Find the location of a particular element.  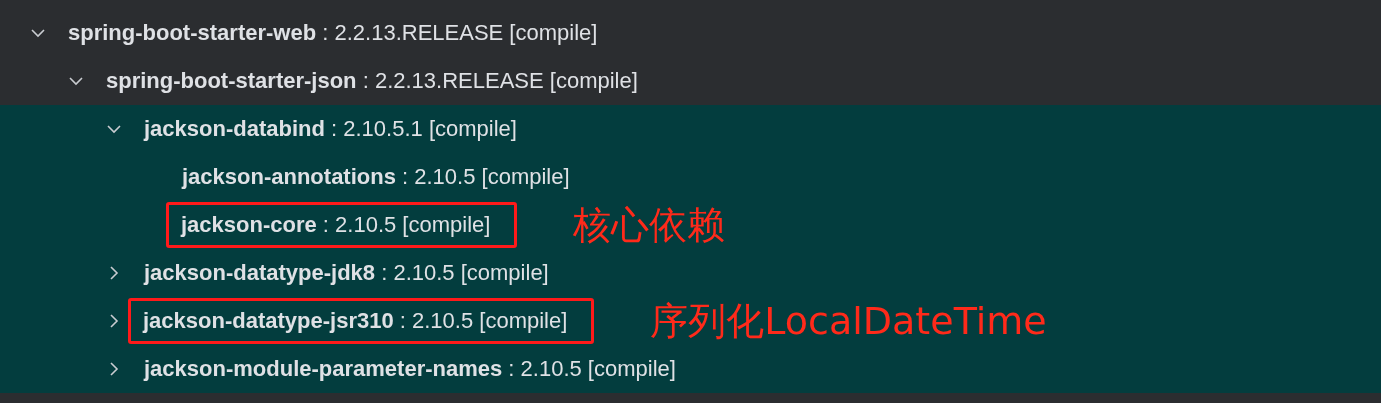

tree-row: jackson-datatype-jsr310 : 2.10.5 [compile] 序列化LocalDateTime is located at coordinates (690, 321).